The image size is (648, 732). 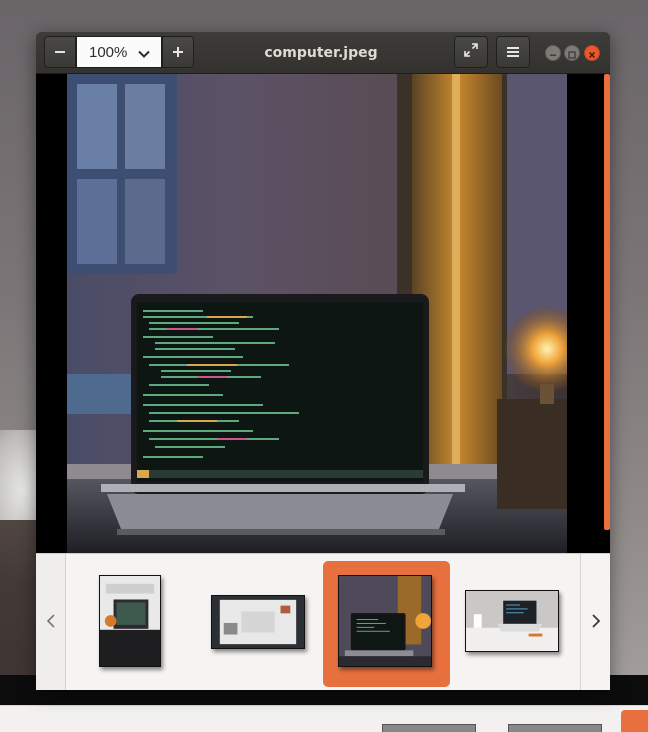 I want to click on gallery-prev-button, so click(x=51, y=622).